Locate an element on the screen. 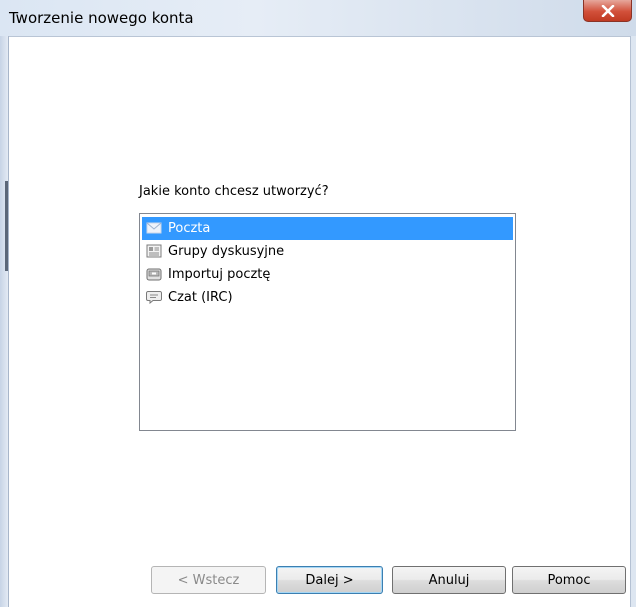 The width and height of the screenshot is (636, 607). list-item-label: Grupy dyskusyjne is located at coordinates (226, 251).